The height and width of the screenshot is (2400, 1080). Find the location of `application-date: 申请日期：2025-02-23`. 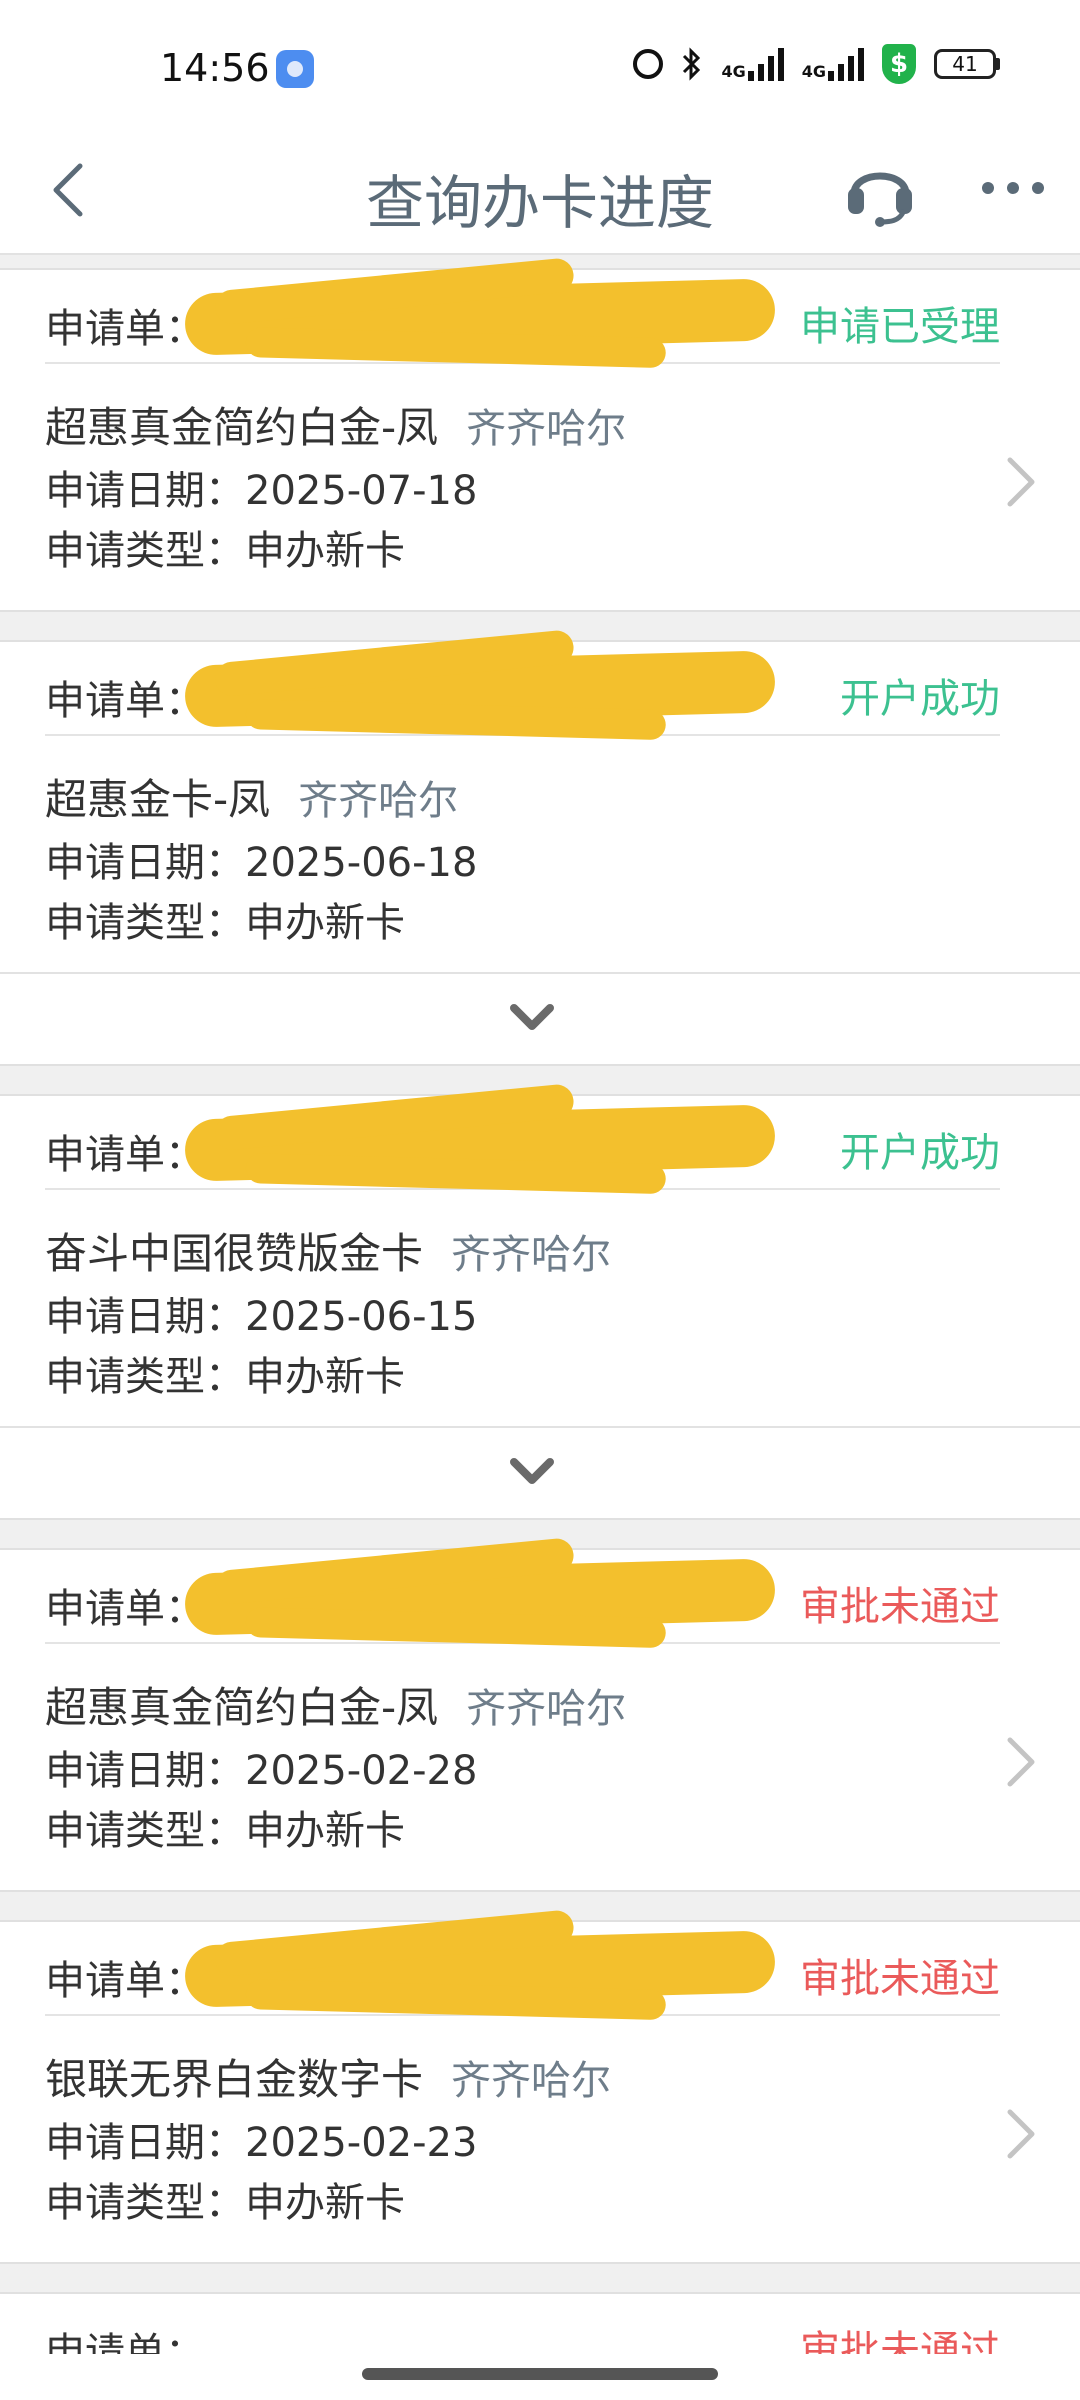

application-date: 申请日期：2025-02-23 is located at coordinates (261, 2143).